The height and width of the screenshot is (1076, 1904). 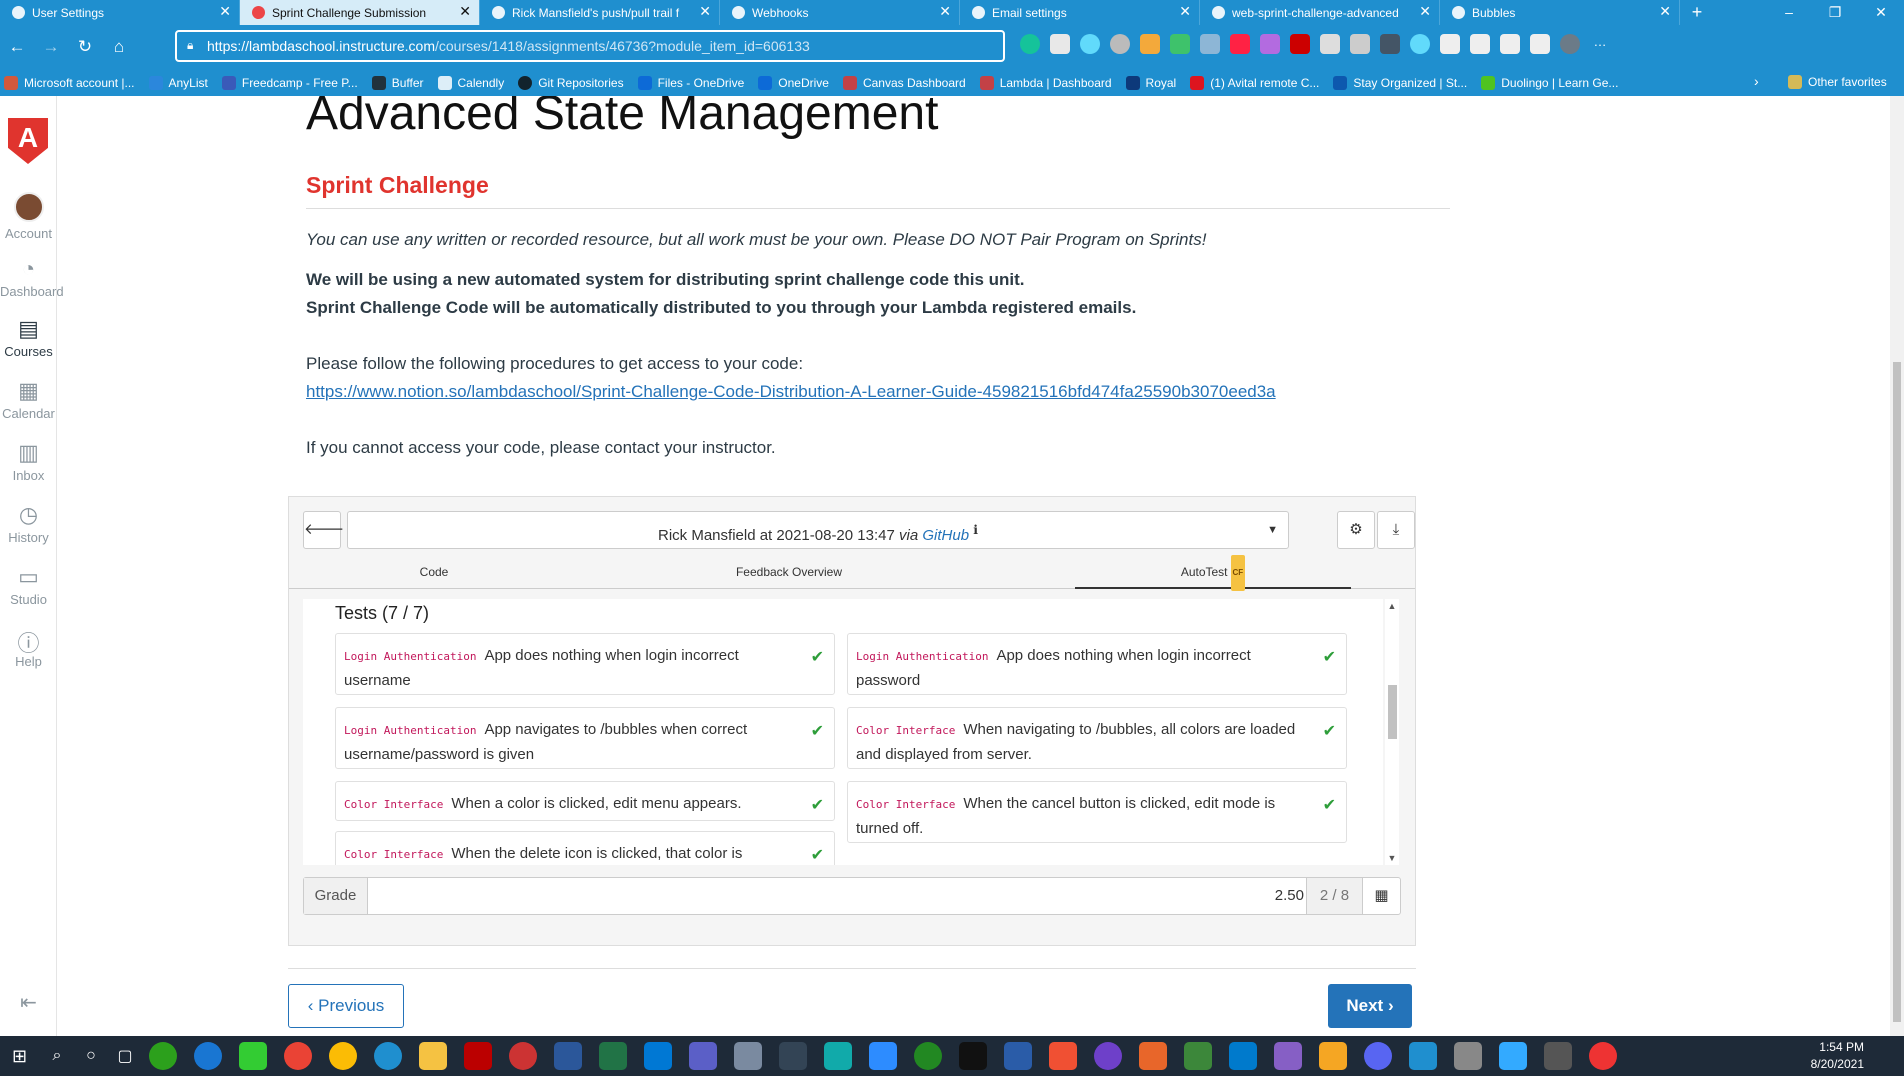 I want to click on bookmark: Canvas Dashboard, so click(x=904, y=82).